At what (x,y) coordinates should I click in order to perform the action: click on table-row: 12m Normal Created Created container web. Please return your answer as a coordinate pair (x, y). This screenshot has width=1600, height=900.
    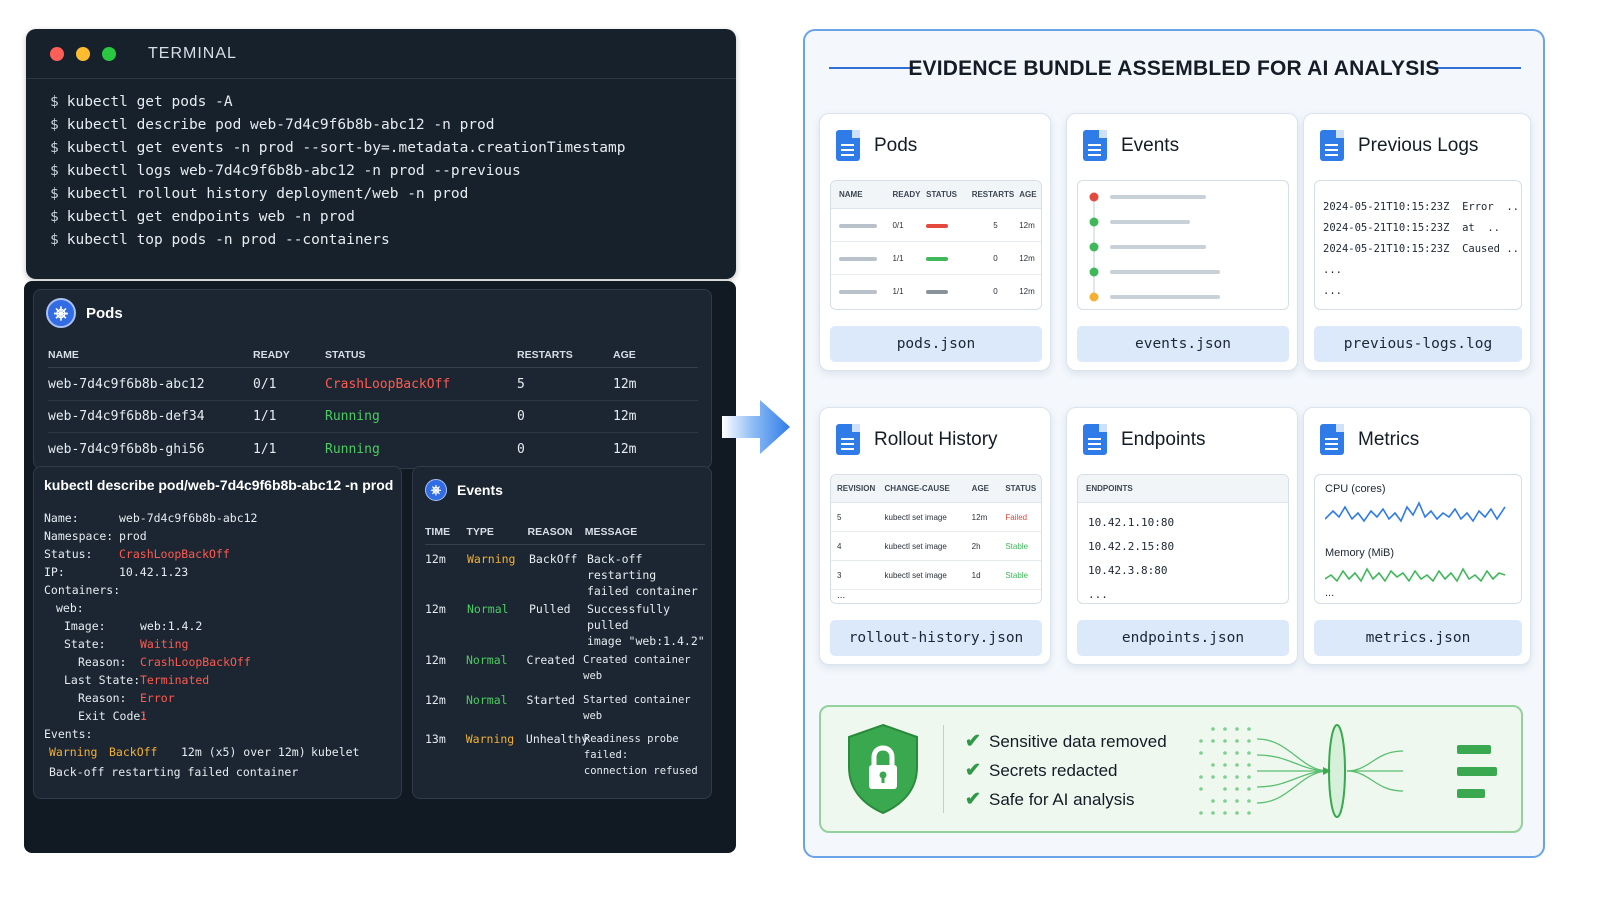
    Looking at the image, I should click on (567, 668).